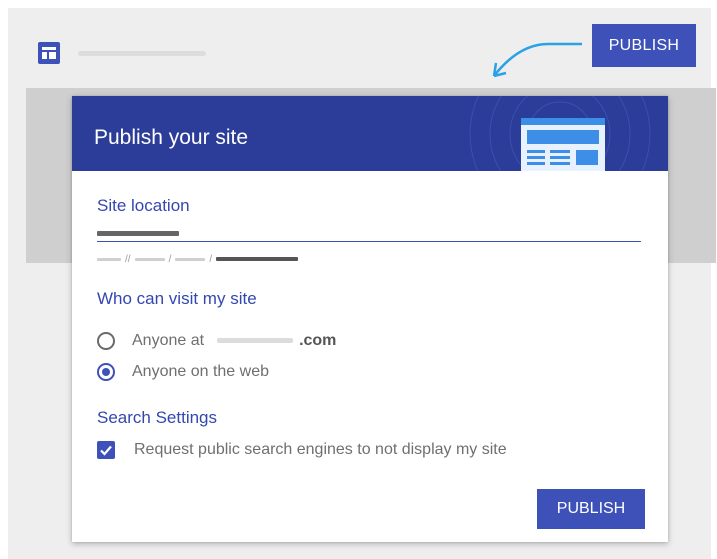 This screenshot has width=717, height=559. Describe the element at coordinates (200, 371) in the screenshot. I see `radio-label-web: Anyone on the web` at that location.